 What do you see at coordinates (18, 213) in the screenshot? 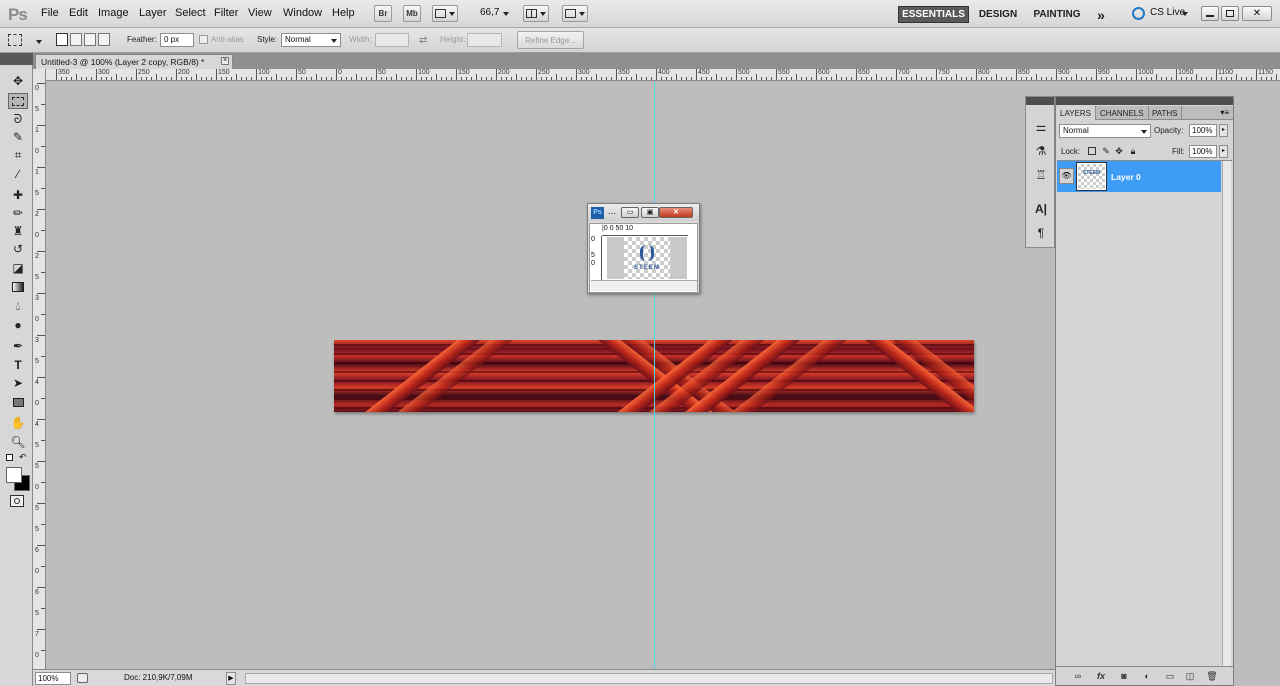
I see `brush-tool-icon: ✏` at bounding box center [18, 213].